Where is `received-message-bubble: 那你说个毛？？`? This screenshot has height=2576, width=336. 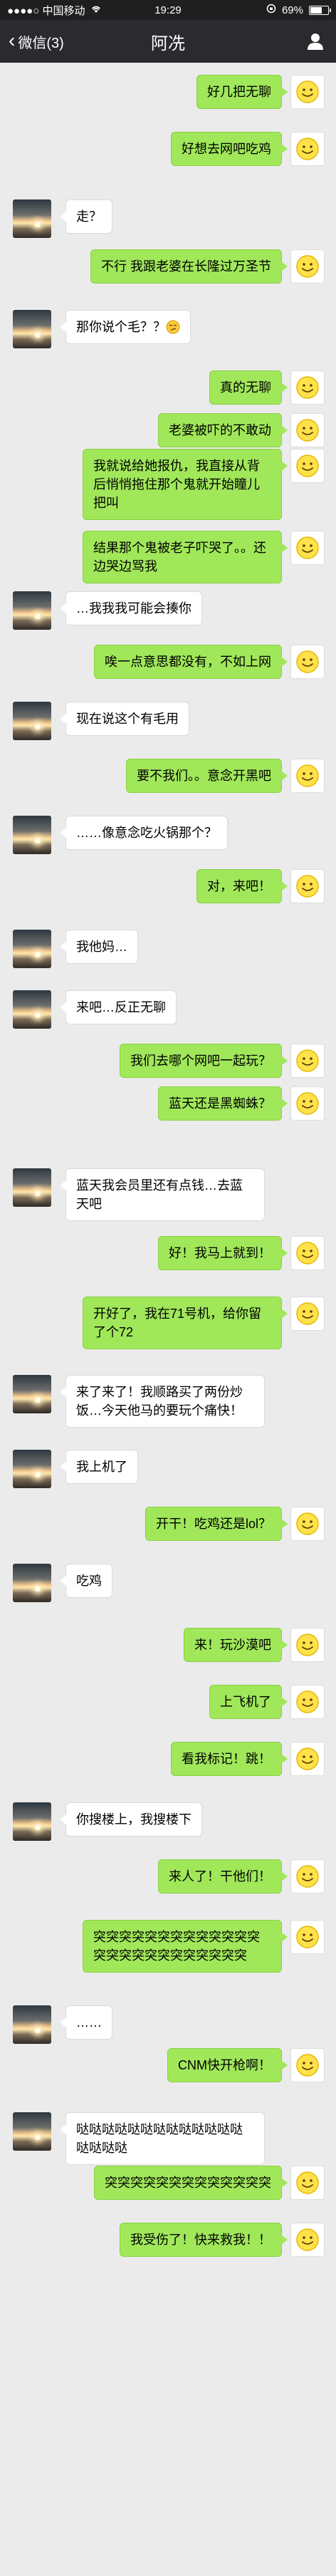
received-message-bubble: 那你说个毛？？ is located at coordinates (125, 327).